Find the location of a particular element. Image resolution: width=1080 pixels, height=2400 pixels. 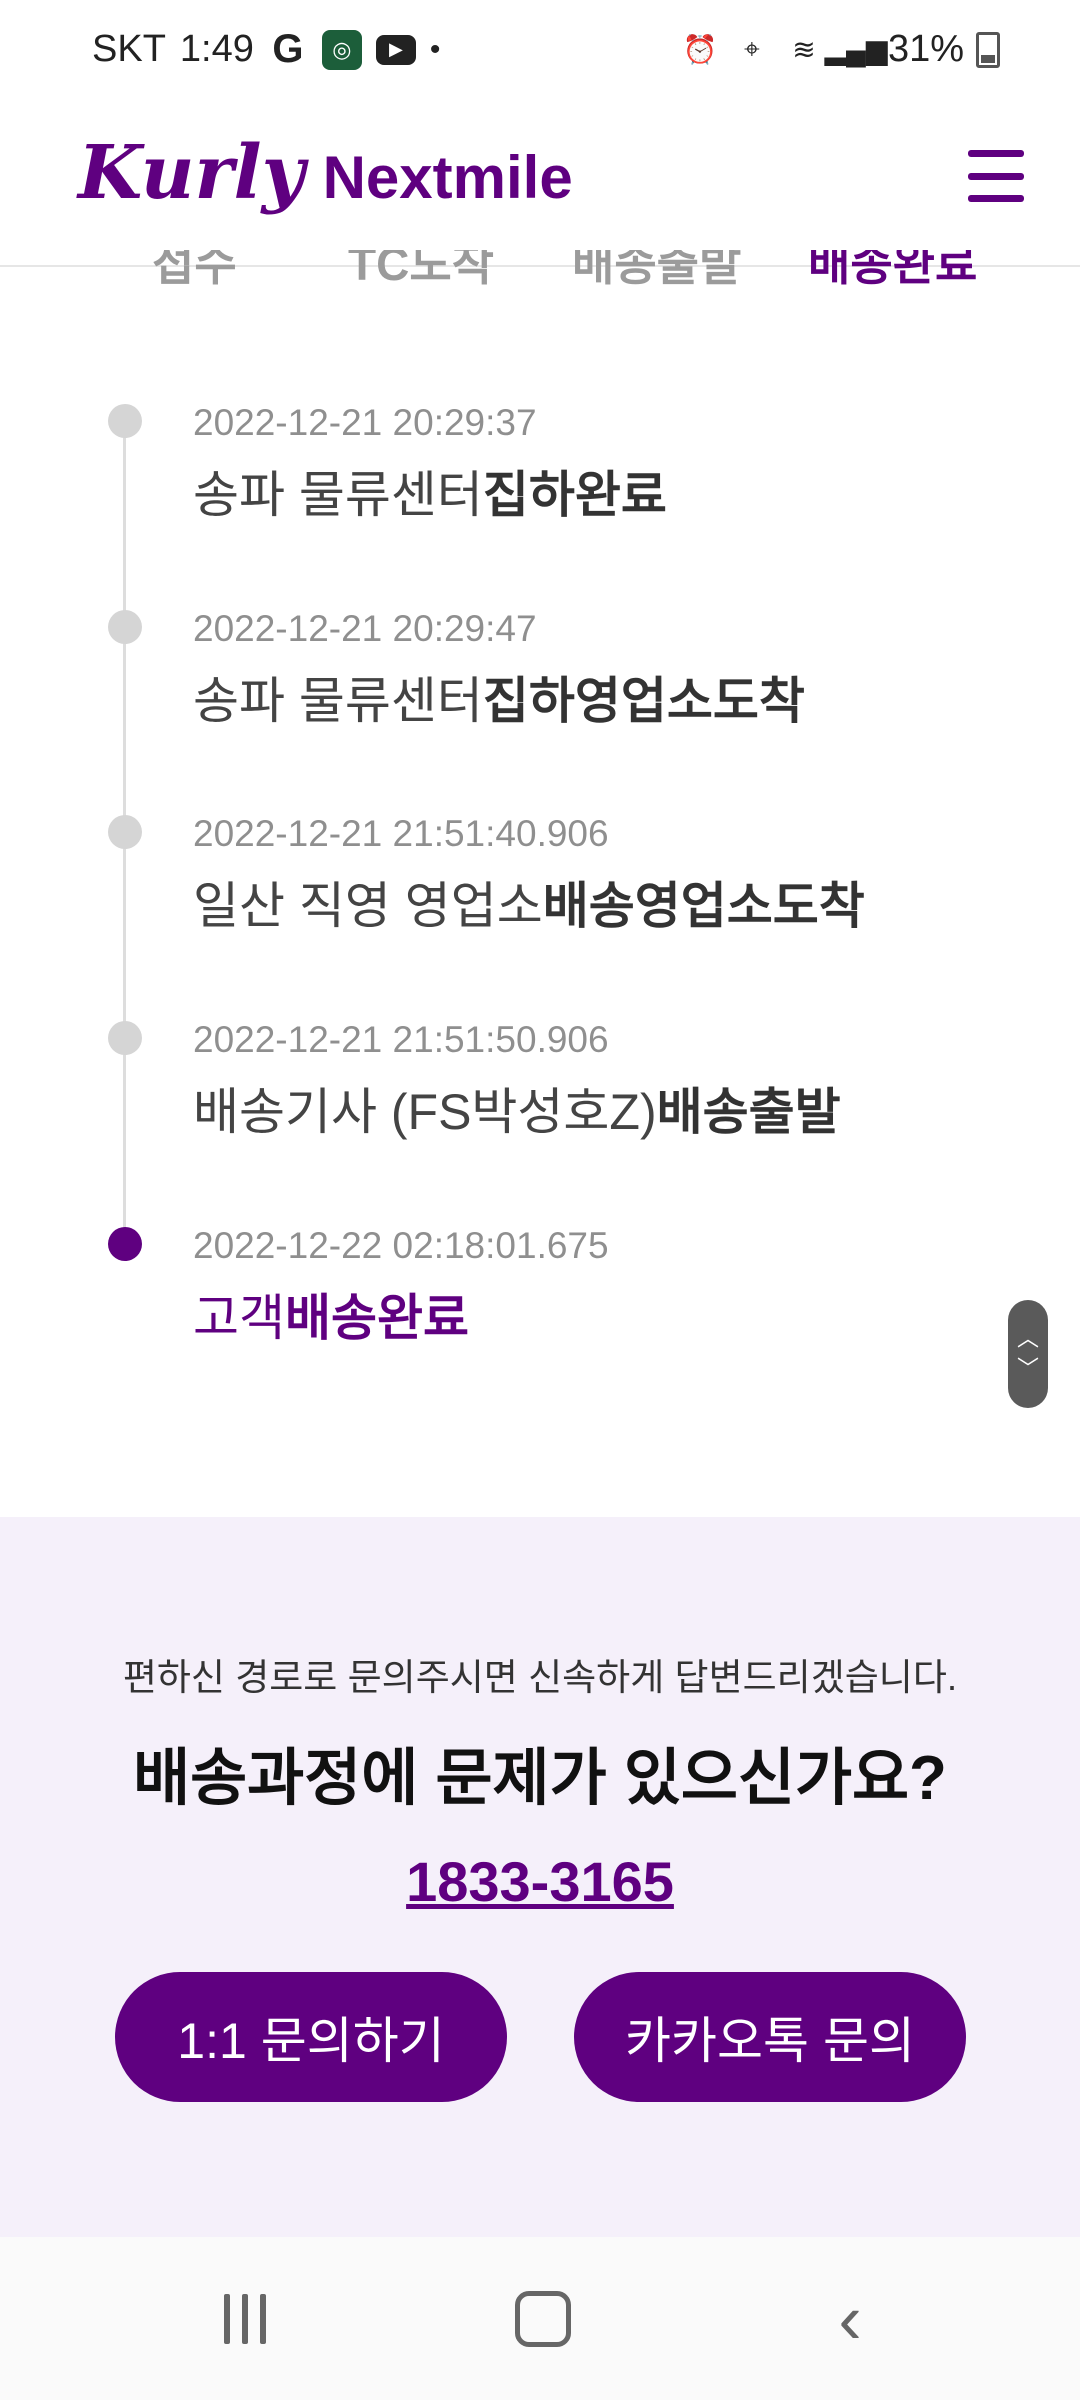

timeline-location: 배송기사 (FS박성호Z) is located at coordinates (425, 1112).